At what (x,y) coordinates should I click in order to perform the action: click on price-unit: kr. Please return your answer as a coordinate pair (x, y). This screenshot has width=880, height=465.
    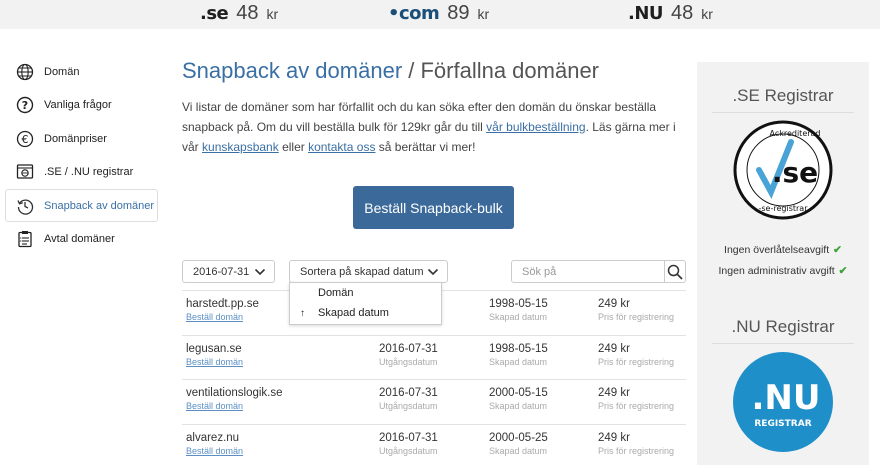
    Looking at the image, I should click on (483, 14).